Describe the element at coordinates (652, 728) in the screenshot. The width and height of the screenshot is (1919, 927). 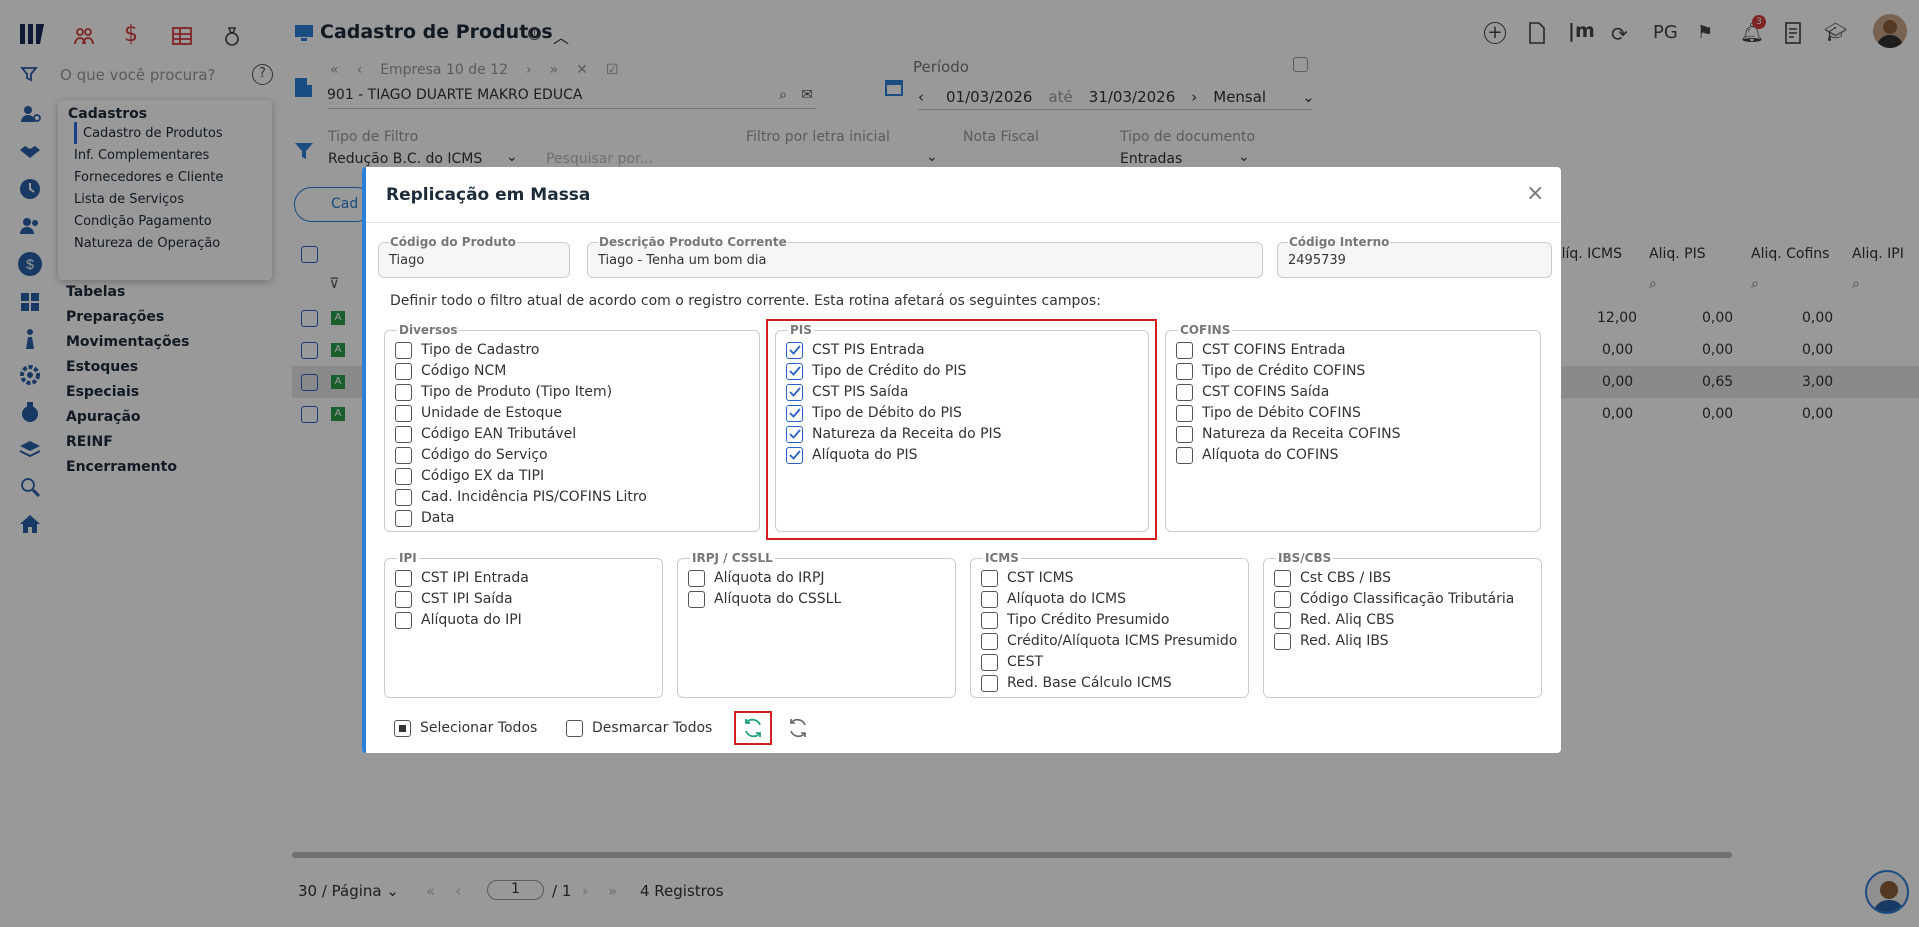
I see `unselect-all-label: Desmarcar Todos` at that location.